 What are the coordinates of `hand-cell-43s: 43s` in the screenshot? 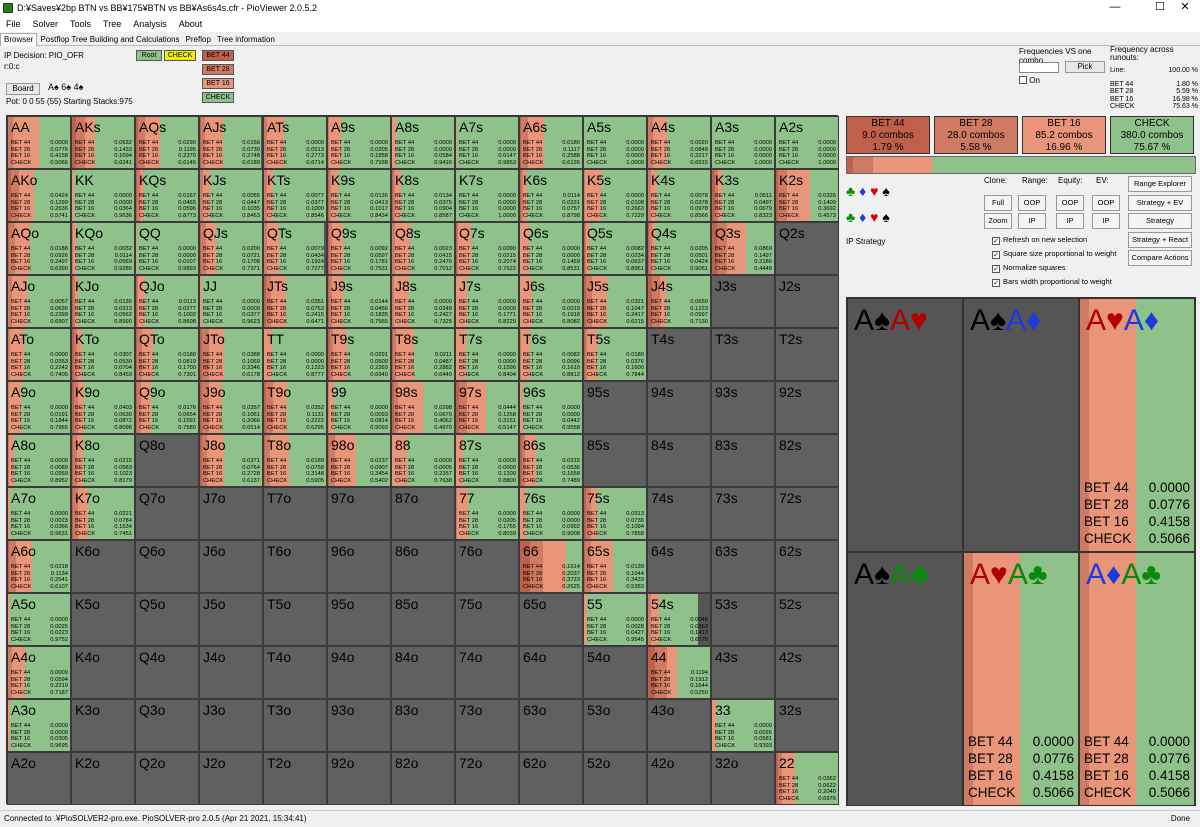 It's located at (743, 672).